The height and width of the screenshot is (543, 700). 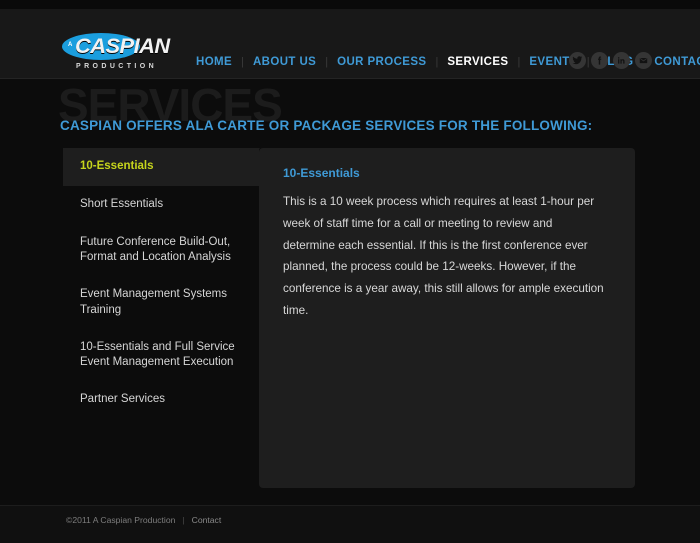 I want to click on nav-item-our-process: OUR PROCESS, so click(x=381, y=62).